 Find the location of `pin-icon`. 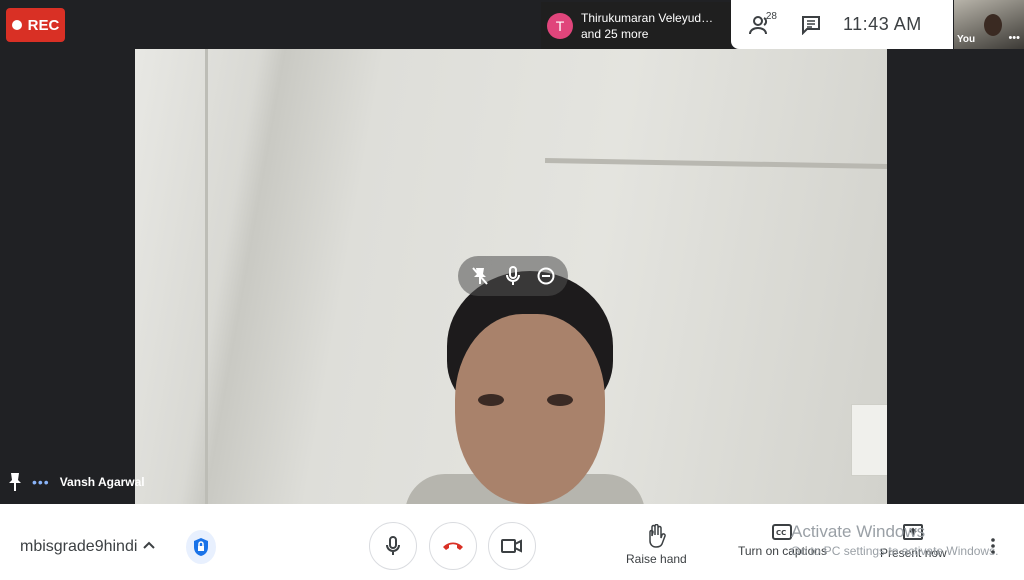

pin-icon is located at coordinates (15, 482).